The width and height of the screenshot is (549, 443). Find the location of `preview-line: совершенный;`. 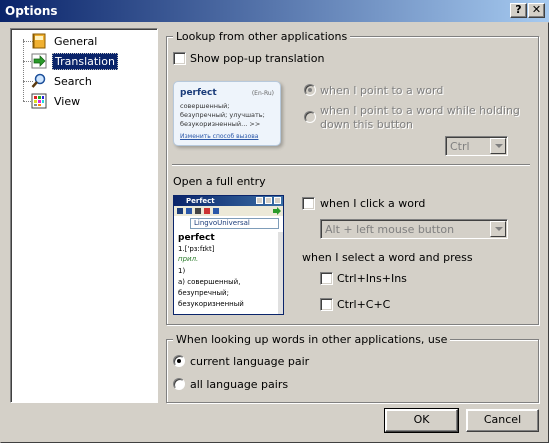

preview-line: совершенный; is located at coordinates (205, 106).